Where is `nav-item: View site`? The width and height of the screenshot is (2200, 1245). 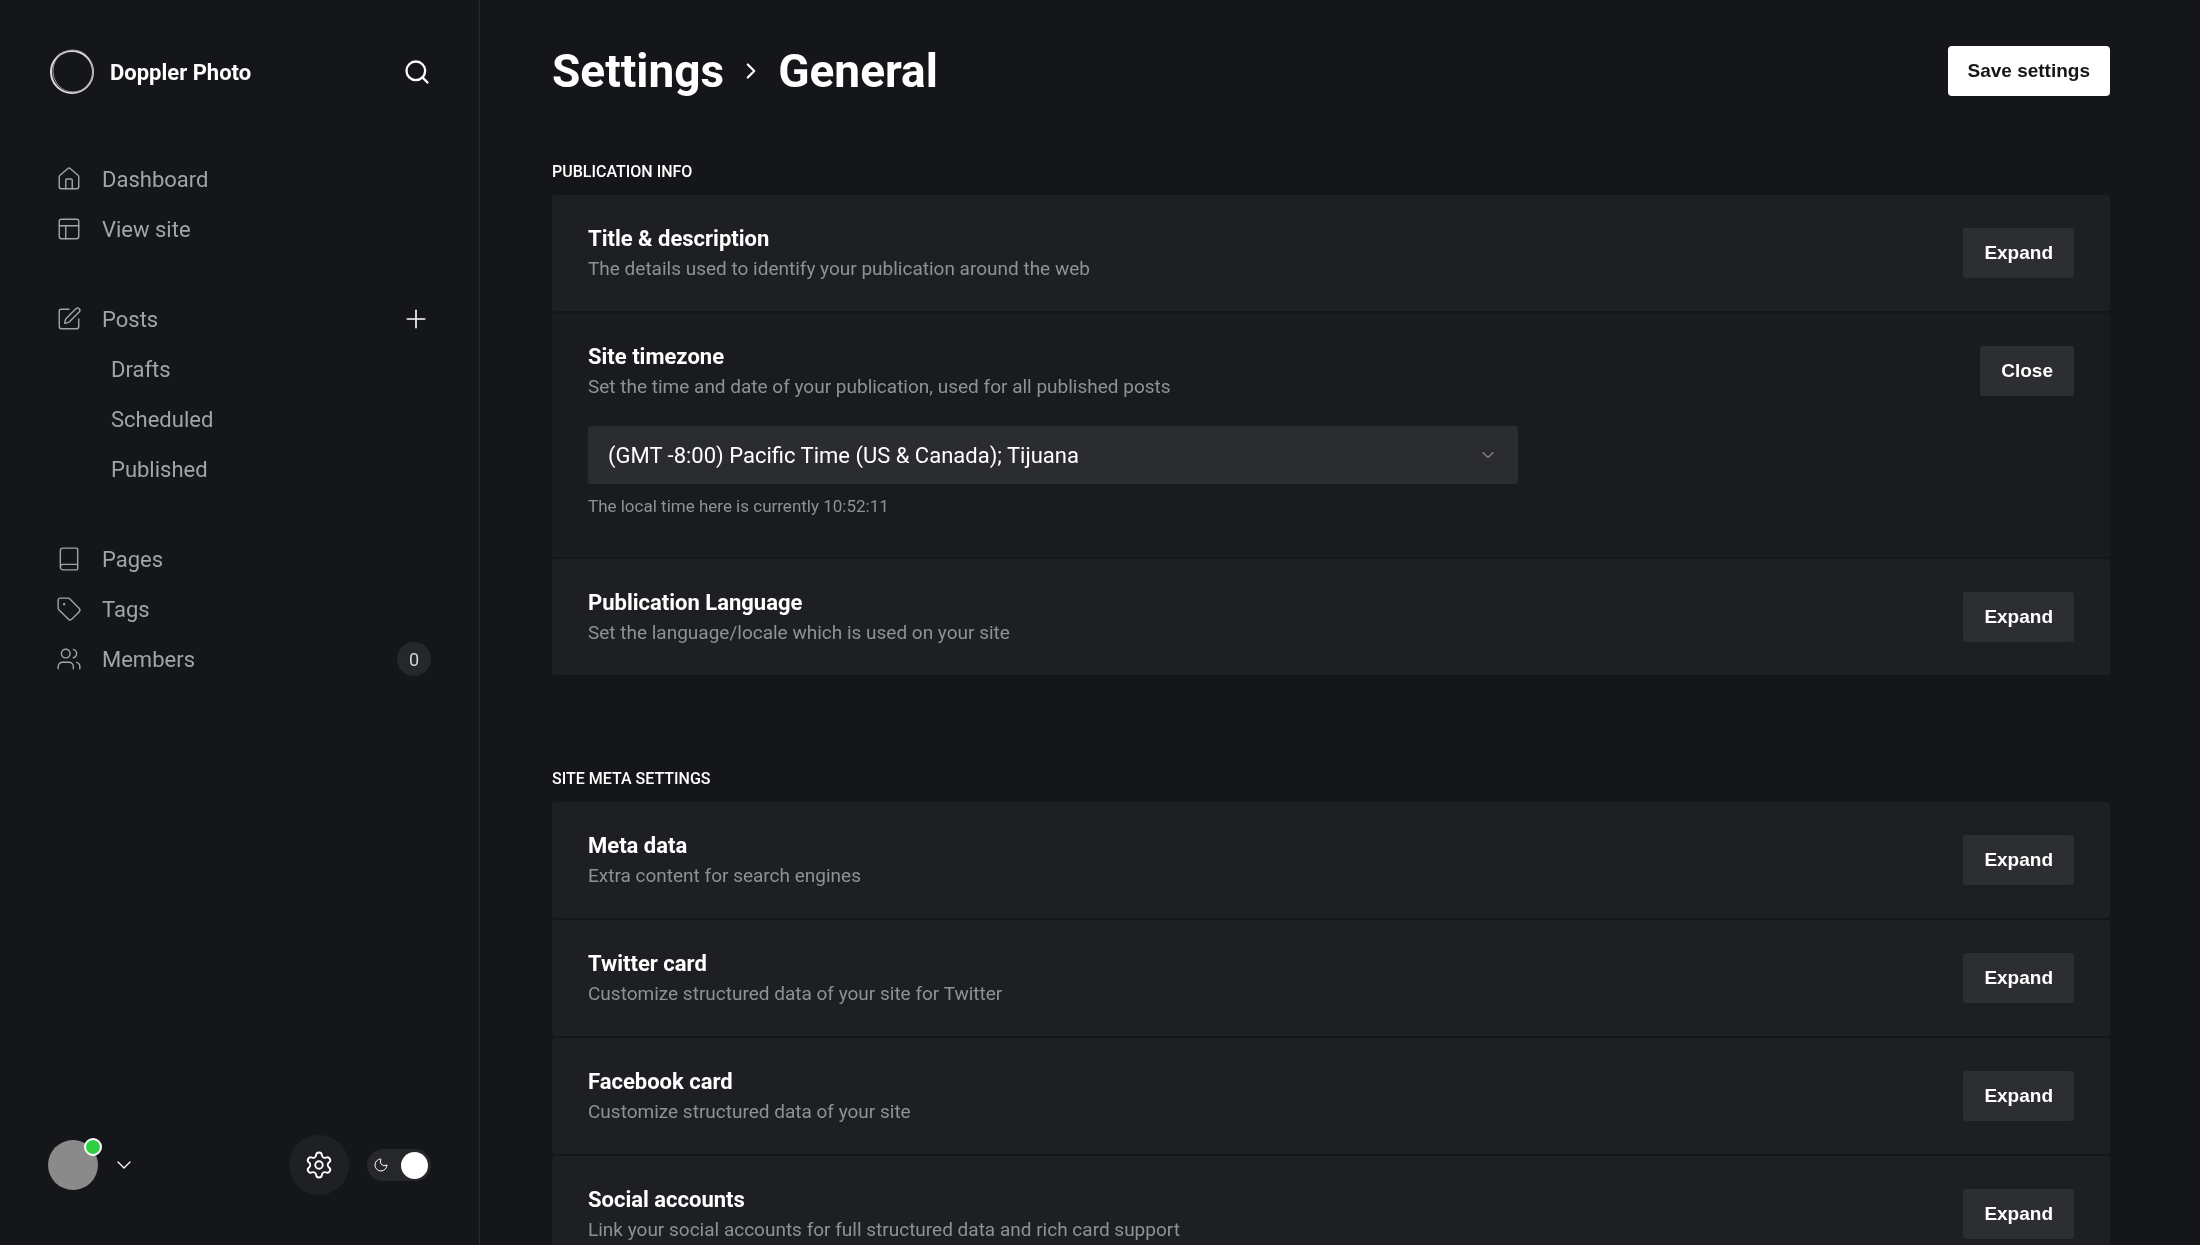 nav-item: View site is located at coordinates (239, 229).